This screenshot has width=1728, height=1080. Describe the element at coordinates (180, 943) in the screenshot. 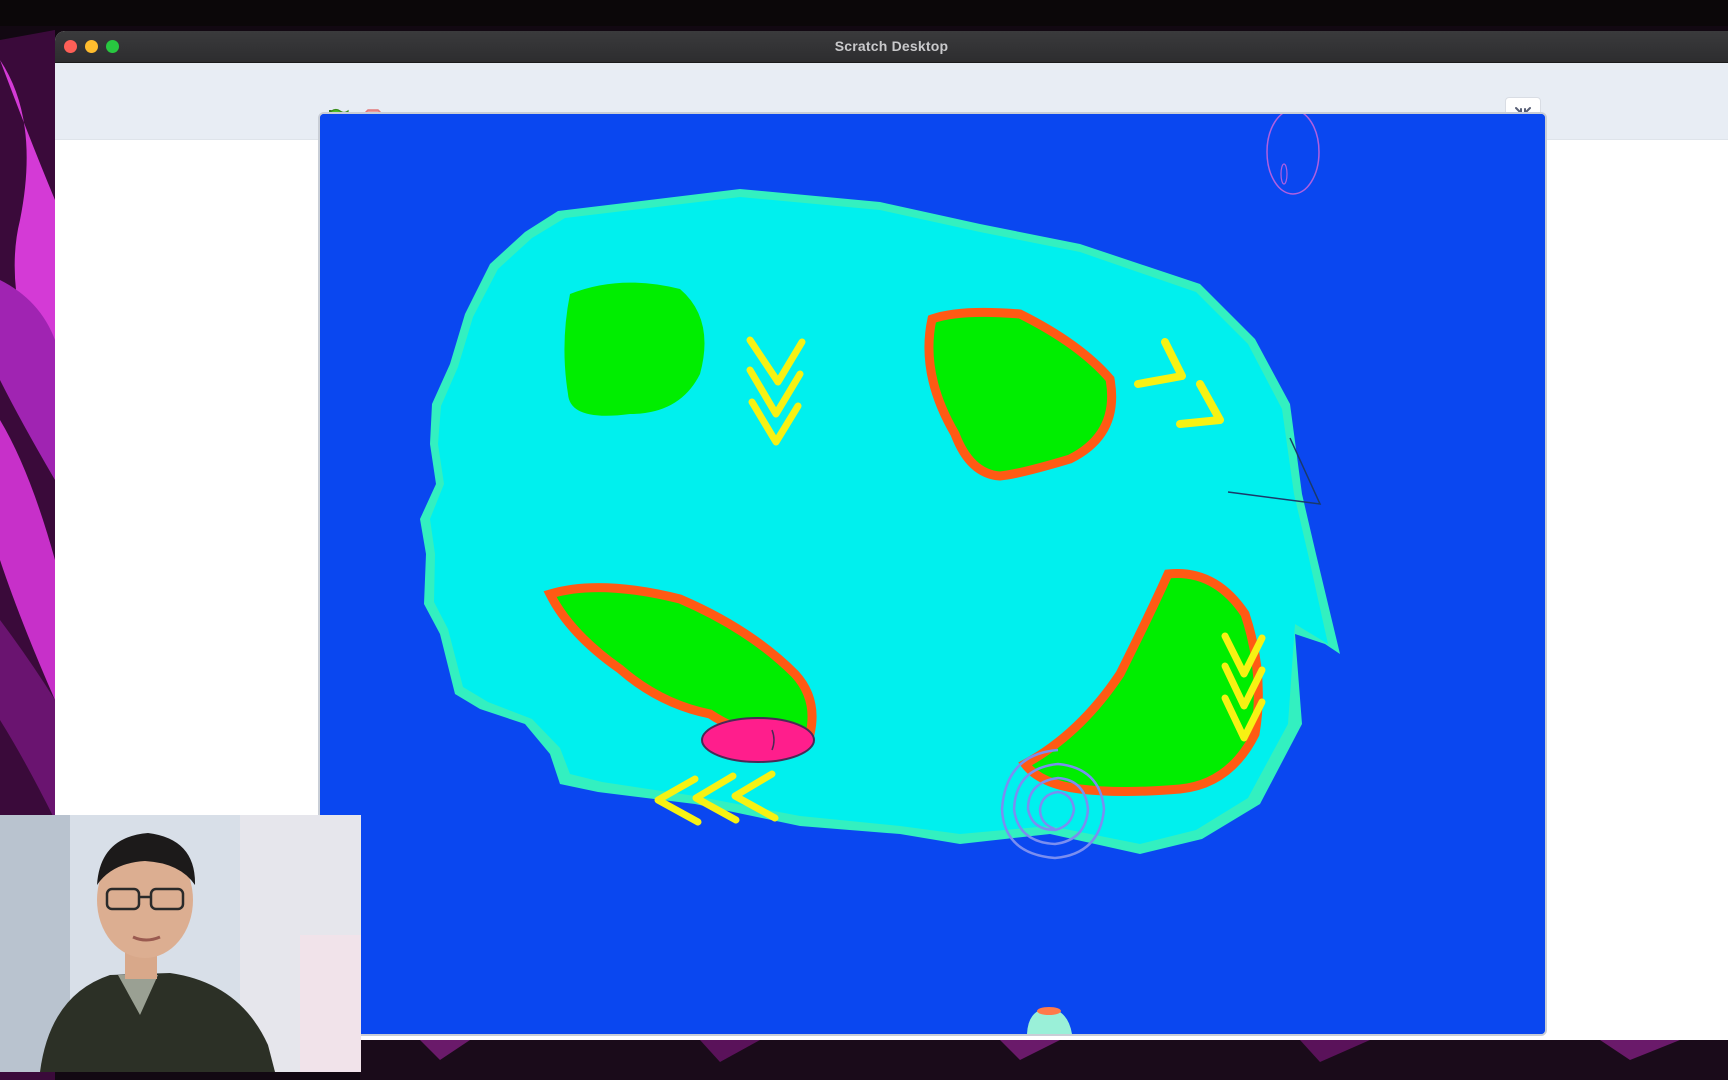

I see `webcam-overlay` at that location.